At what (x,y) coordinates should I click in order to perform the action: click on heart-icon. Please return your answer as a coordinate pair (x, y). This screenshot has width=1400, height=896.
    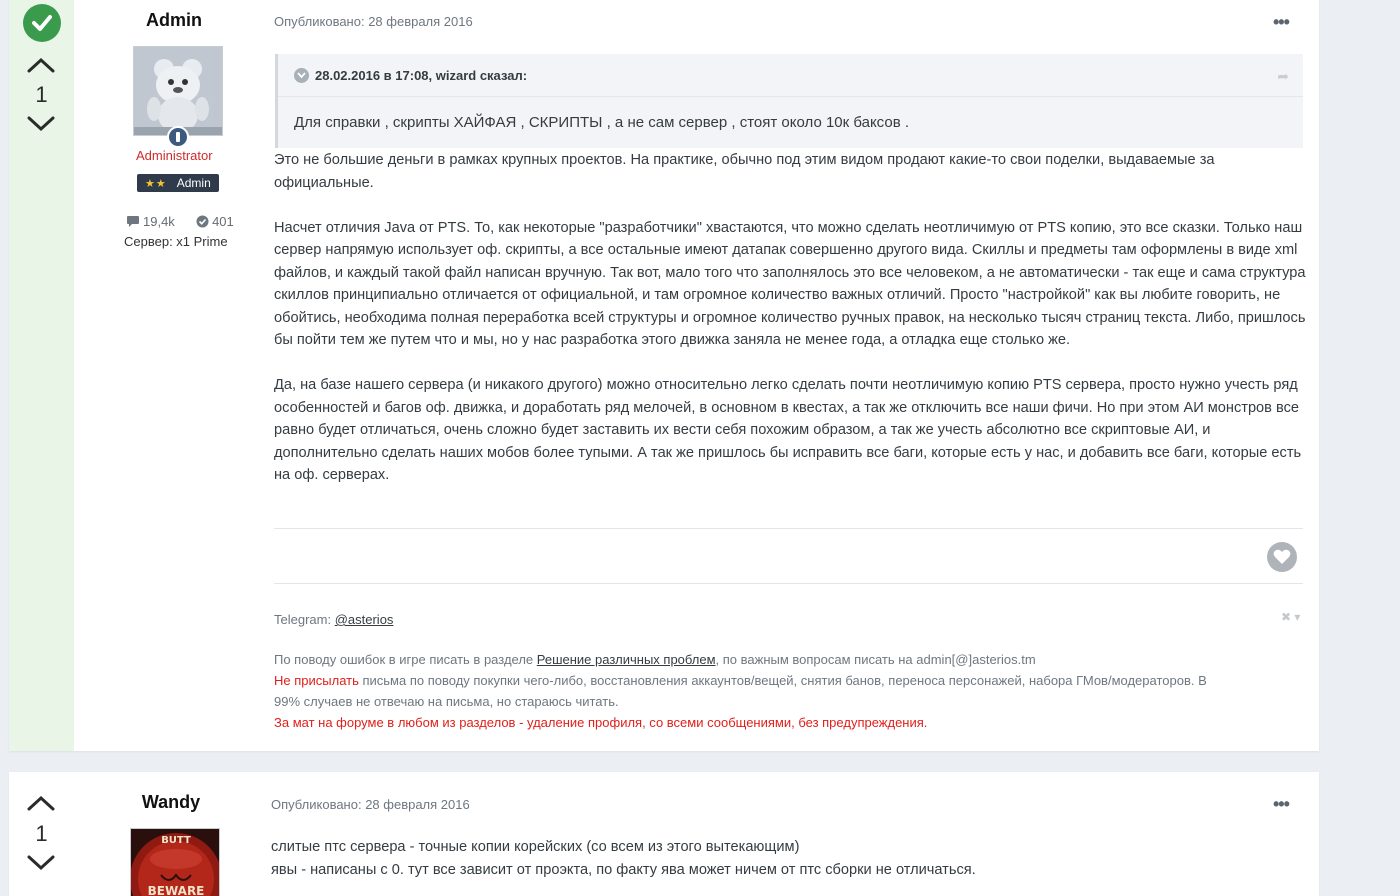
    Looking at the image, I should click on (1282, 556).